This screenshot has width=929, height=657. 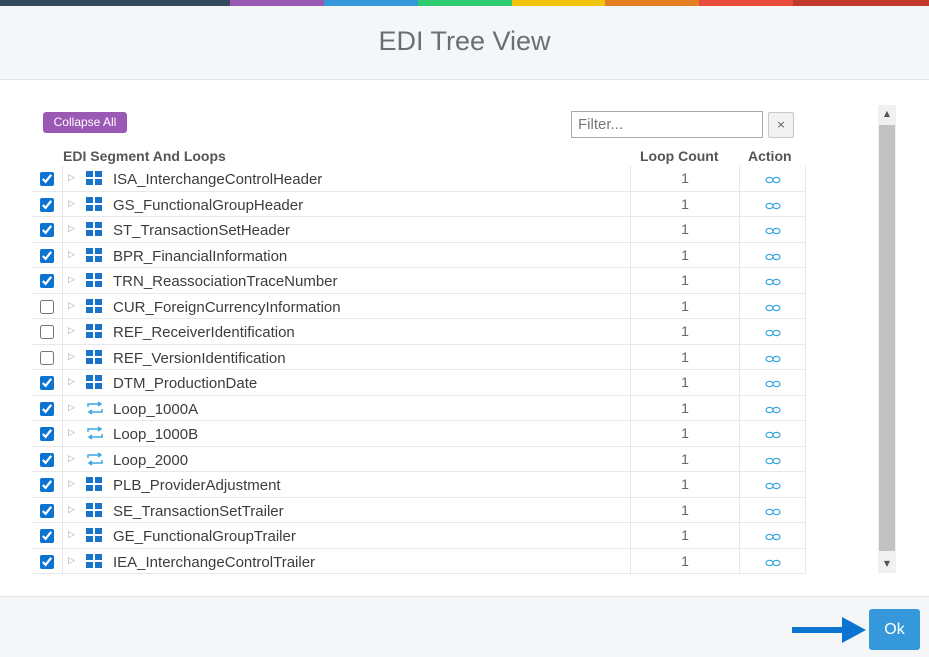 What do you see at coordinates (464, 626) in the screenshot?
I see `dialog-footer` at bounding box center [464, 626].